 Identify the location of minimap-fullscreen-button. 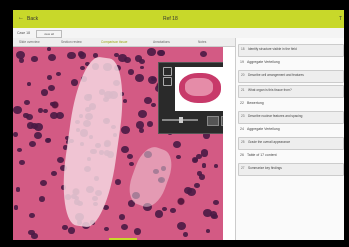
(222, 121).